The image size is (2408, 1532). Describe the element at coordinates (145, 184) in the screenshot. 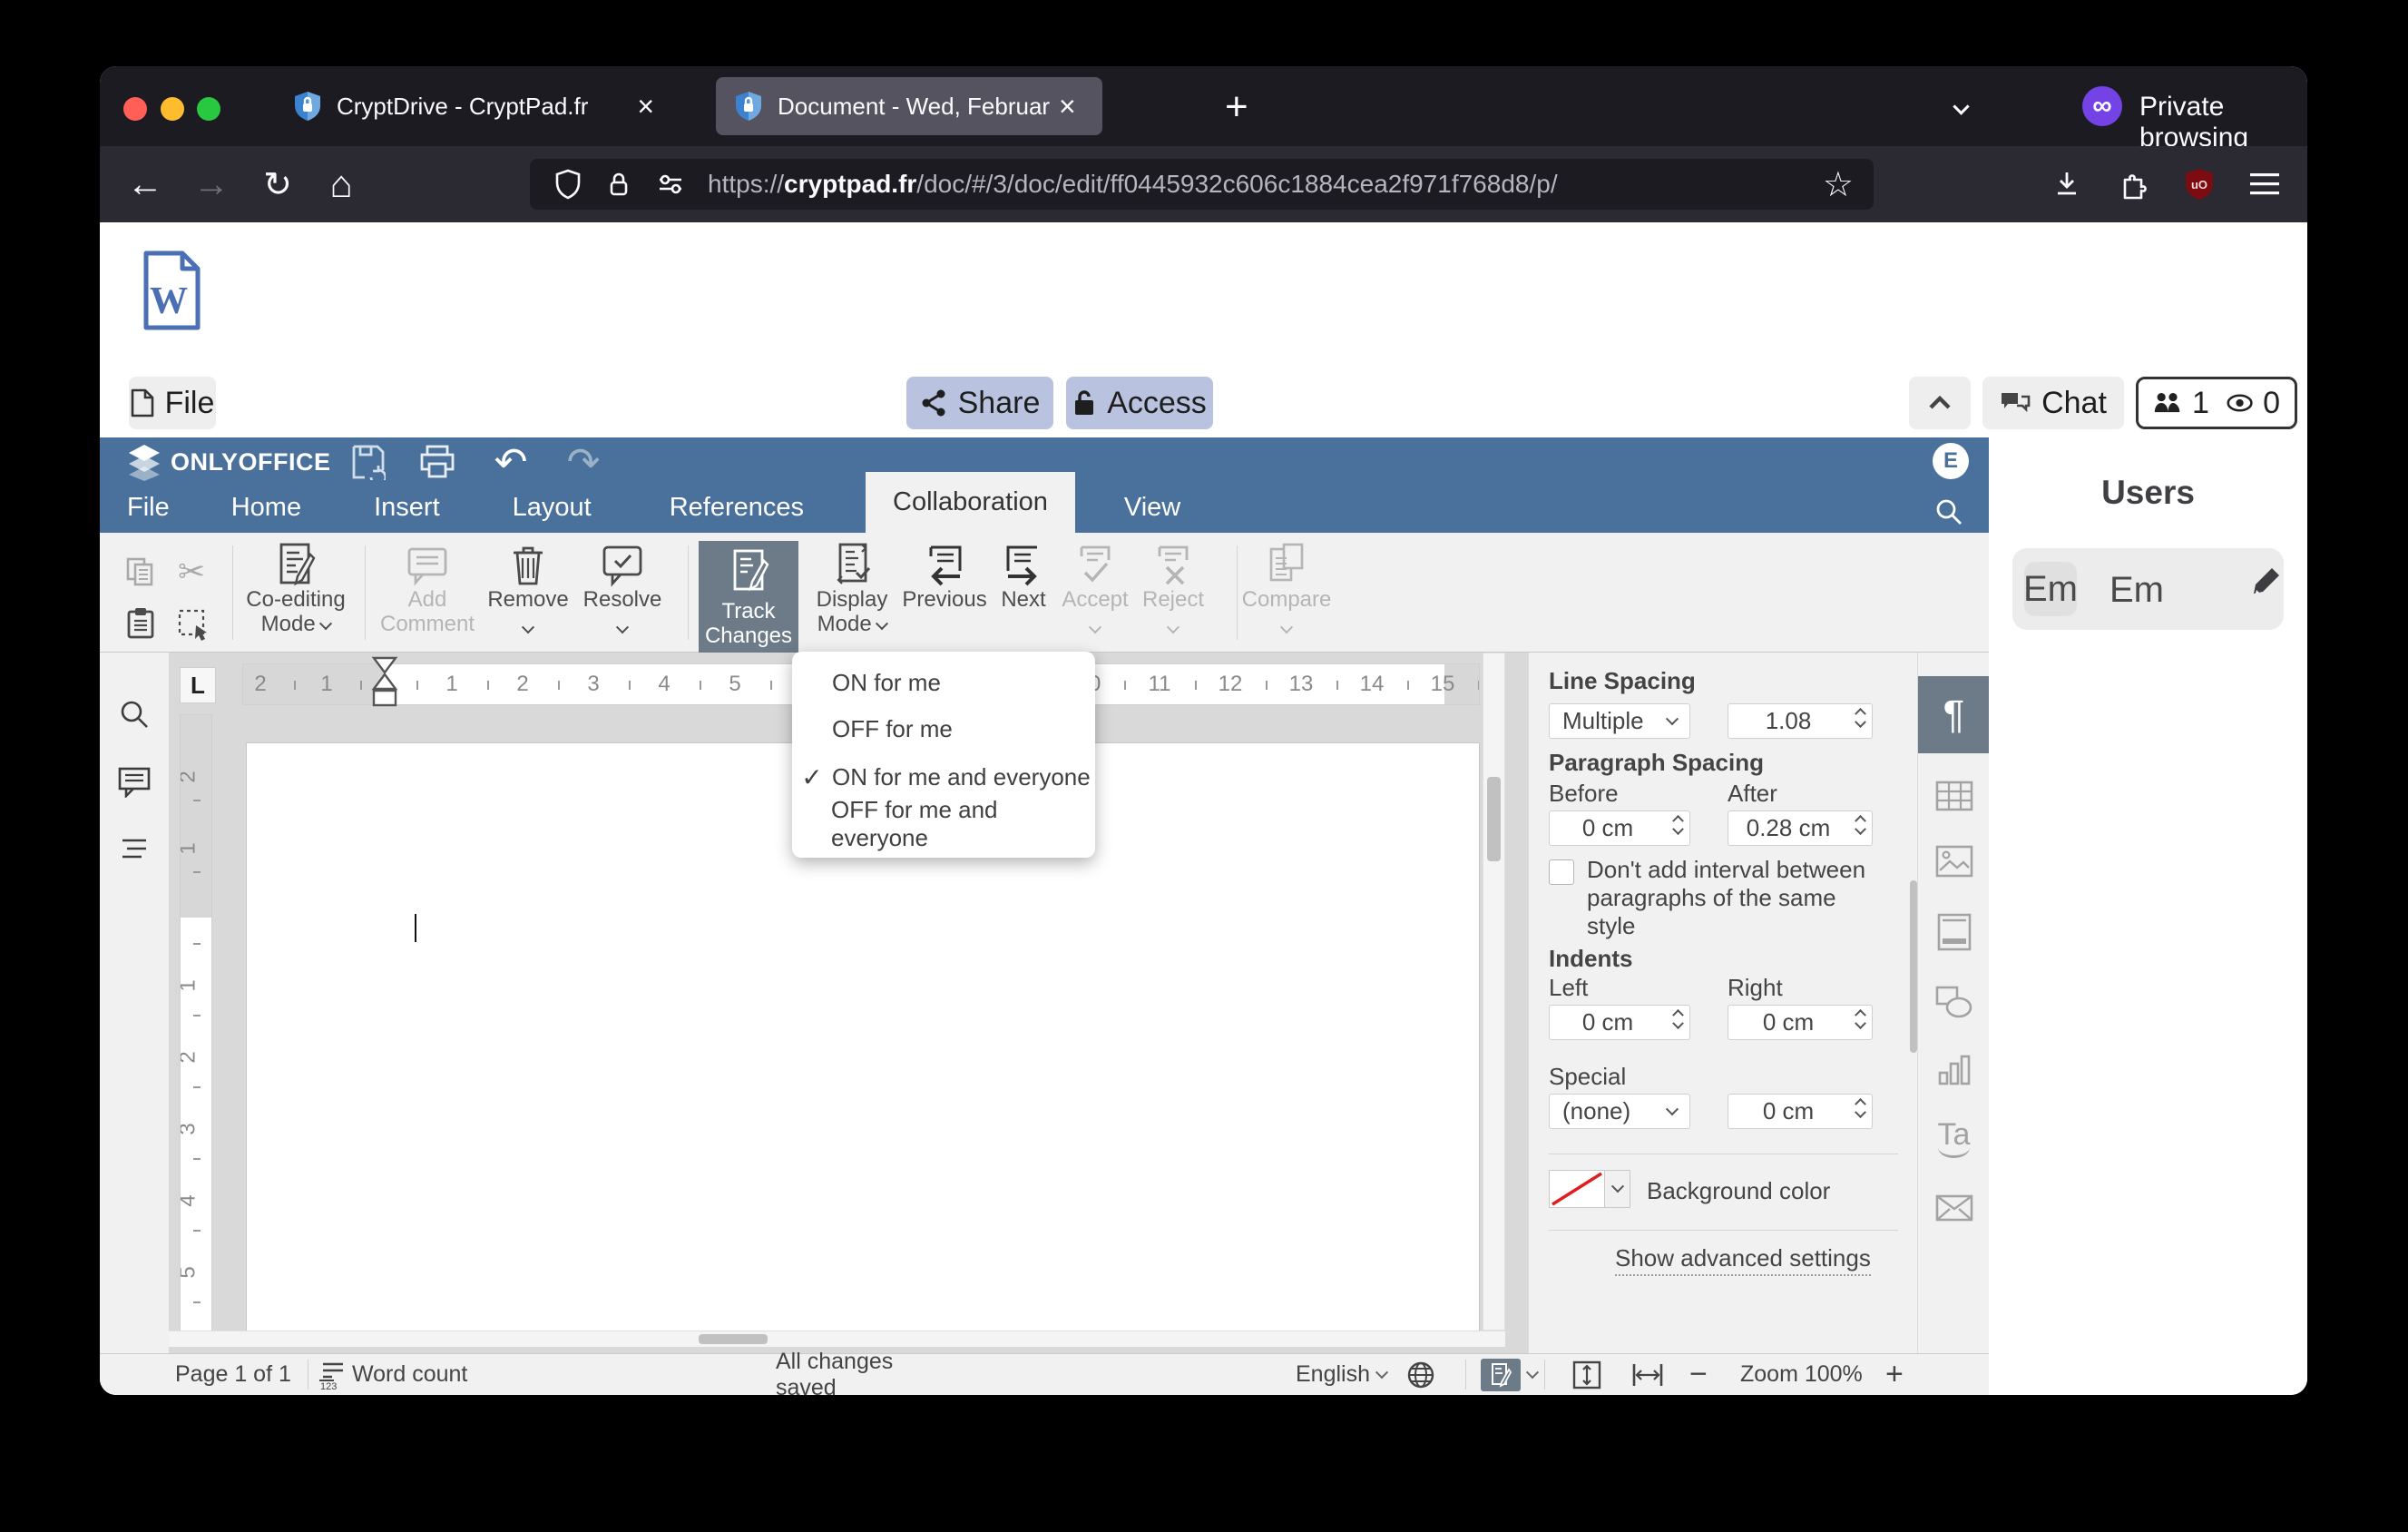

I see `back-button: ←` at that location.